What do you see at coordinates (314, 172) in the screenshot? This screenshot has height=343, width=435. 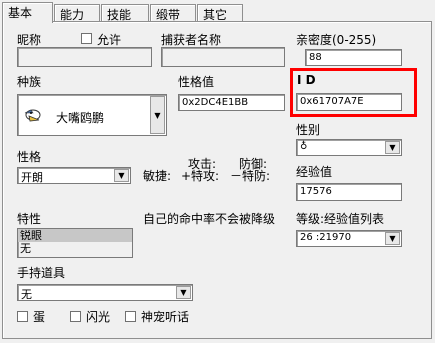 I see `experience-label: 经验值` at bounding box center [314, 172].